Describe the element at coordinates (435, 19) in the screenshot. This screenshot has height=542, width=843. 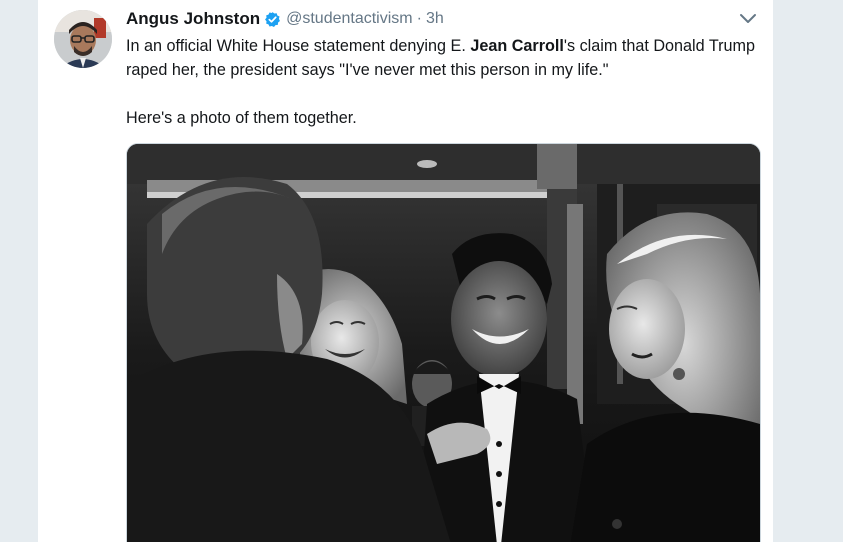
I see `tweet-timestamp: 3h` at that location.